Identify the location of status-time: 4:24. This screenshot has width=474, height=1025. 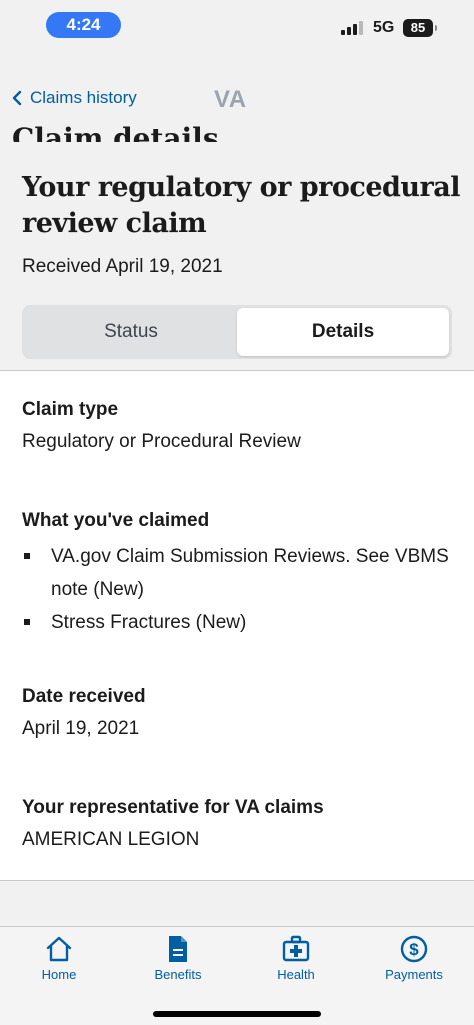
(83, 25).